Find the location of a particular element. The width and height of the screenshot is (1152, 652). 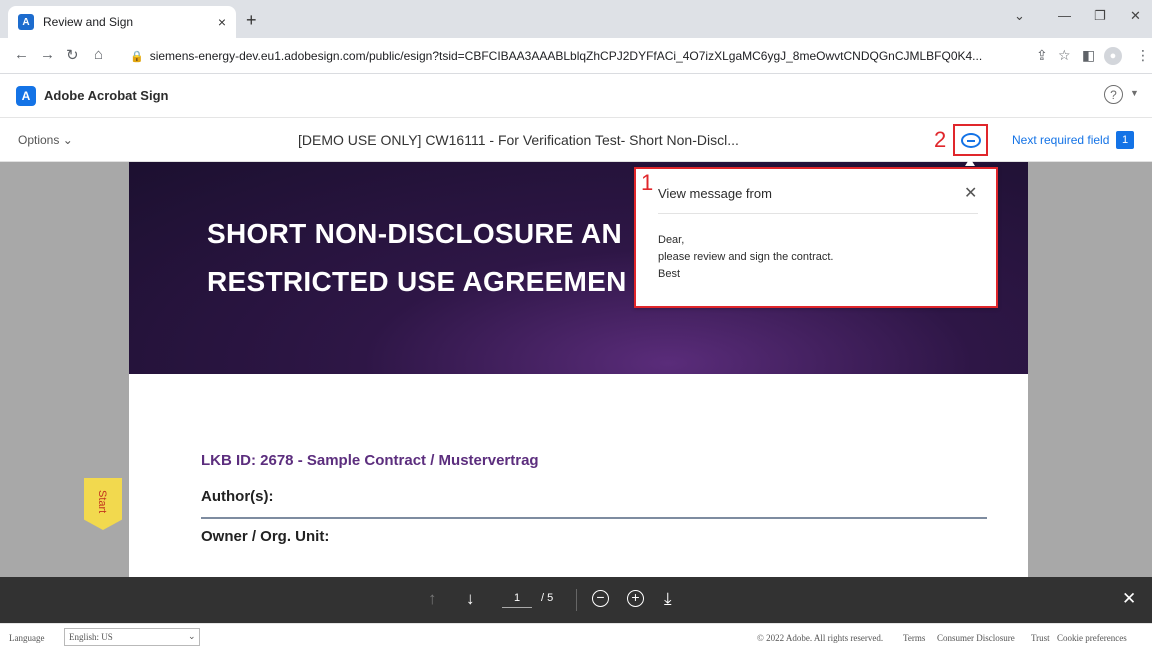

cookie-preferences-link: Cookie preferences is located at coordinates (1092, 638).